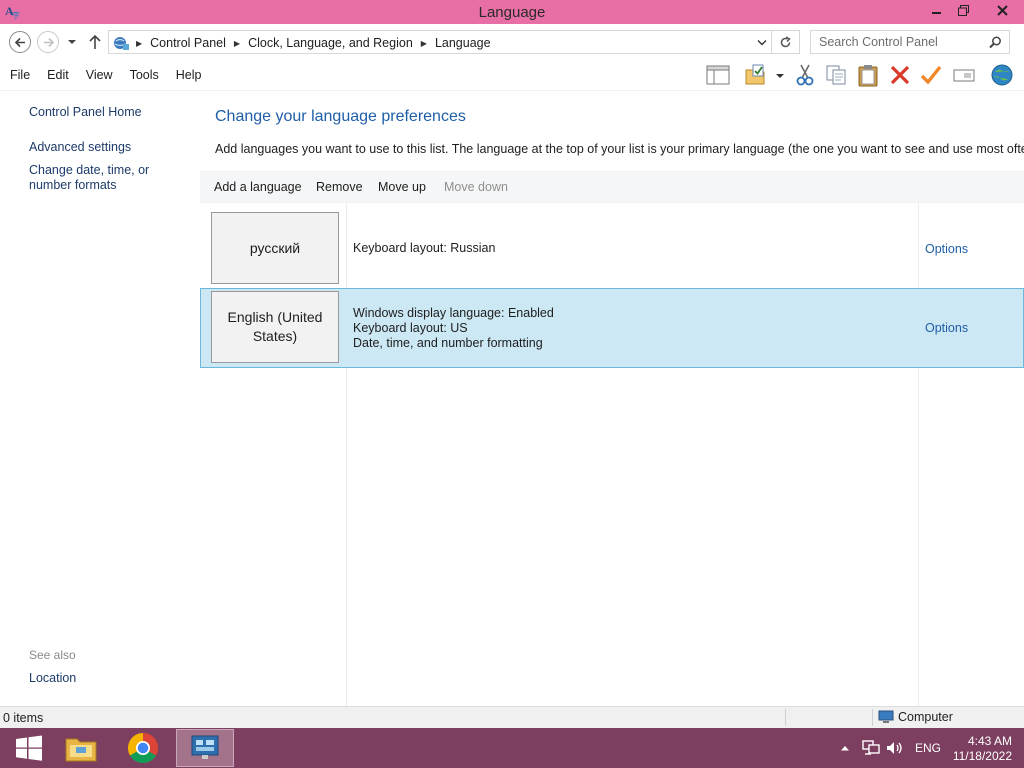 The height and width of the screenshot is (768, 1024). I want to click on status-bar: 0 items Computer, so click(512, 717).